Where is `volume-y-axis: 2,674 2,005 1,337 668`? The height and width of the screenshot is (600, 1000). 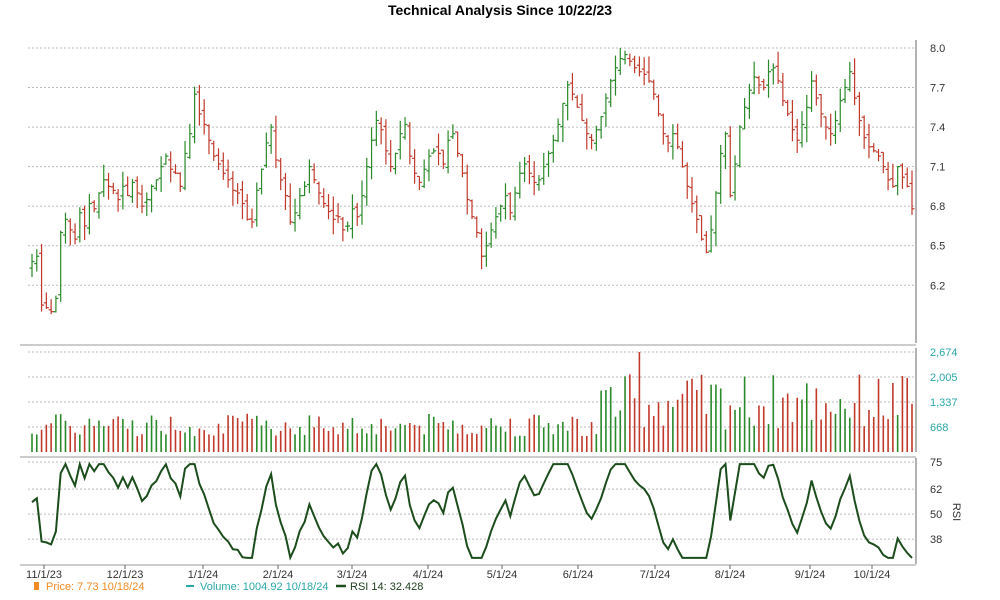 volume-y-axis: 2,674 2,005 1,337 668 is located at coordinates (936, 399).